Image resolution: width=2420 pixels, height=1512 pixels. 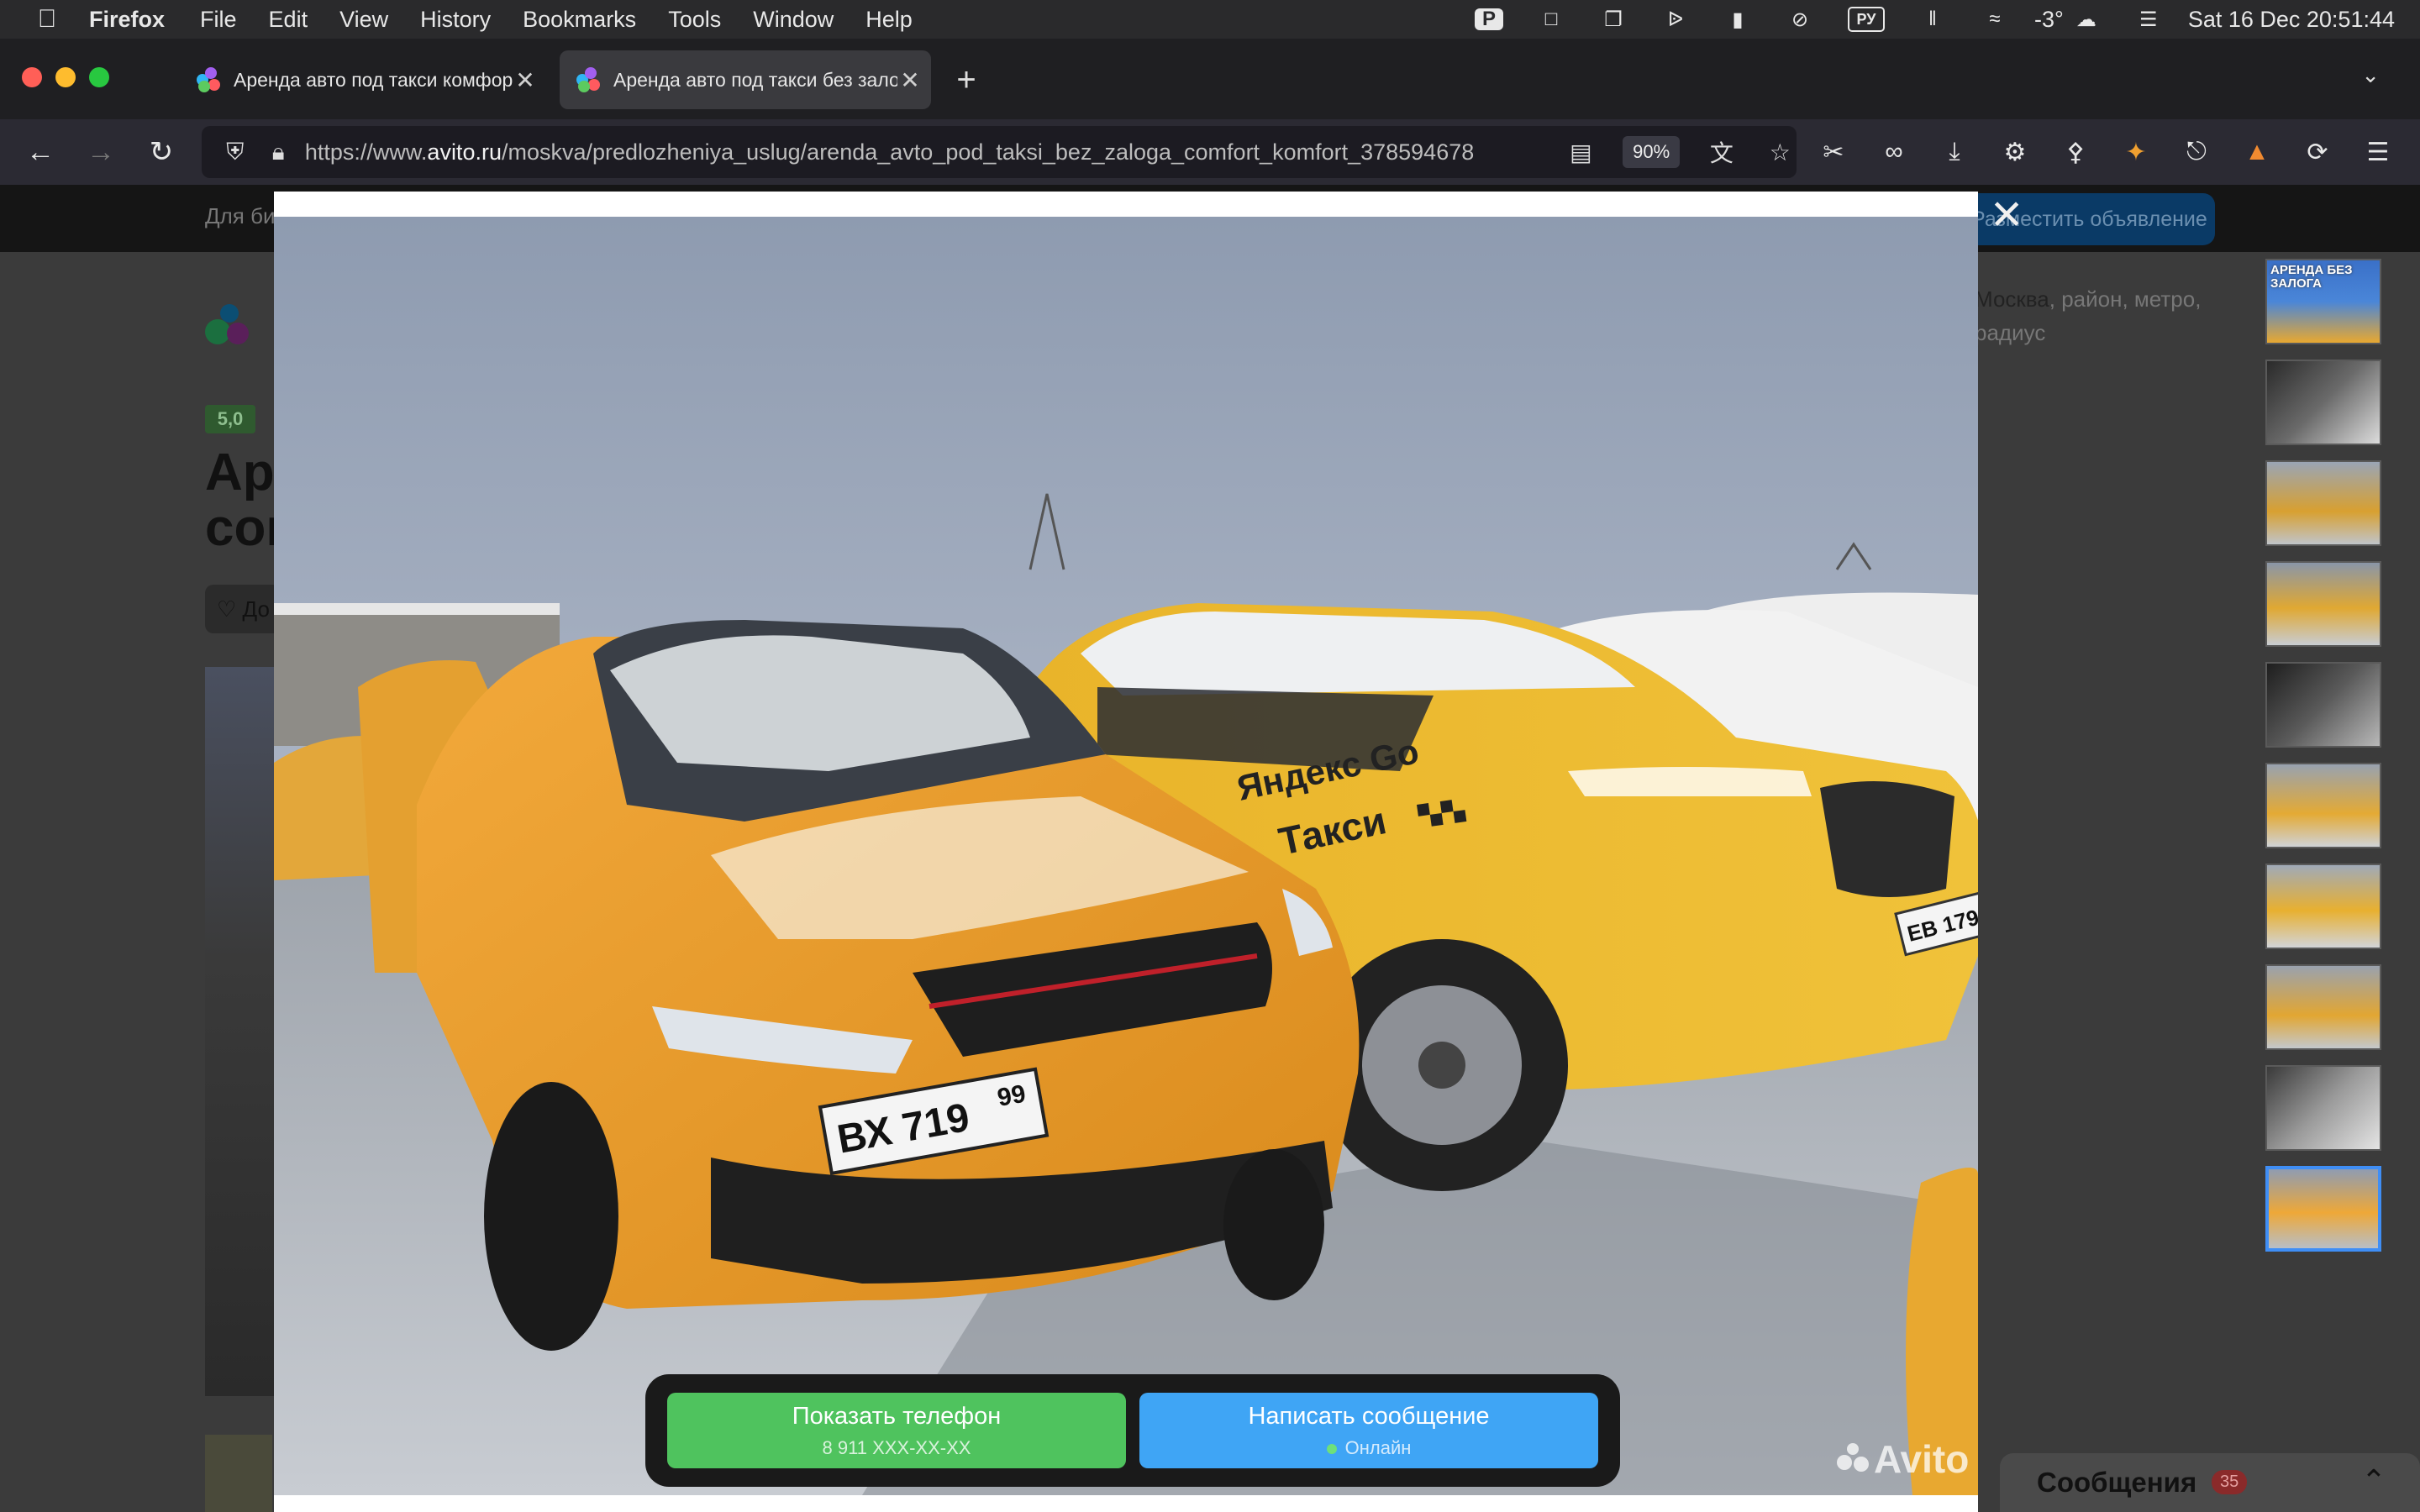 I want to click on tab-first: Аренда авто под такси комфорт ✕, so click(x=363, y=79).